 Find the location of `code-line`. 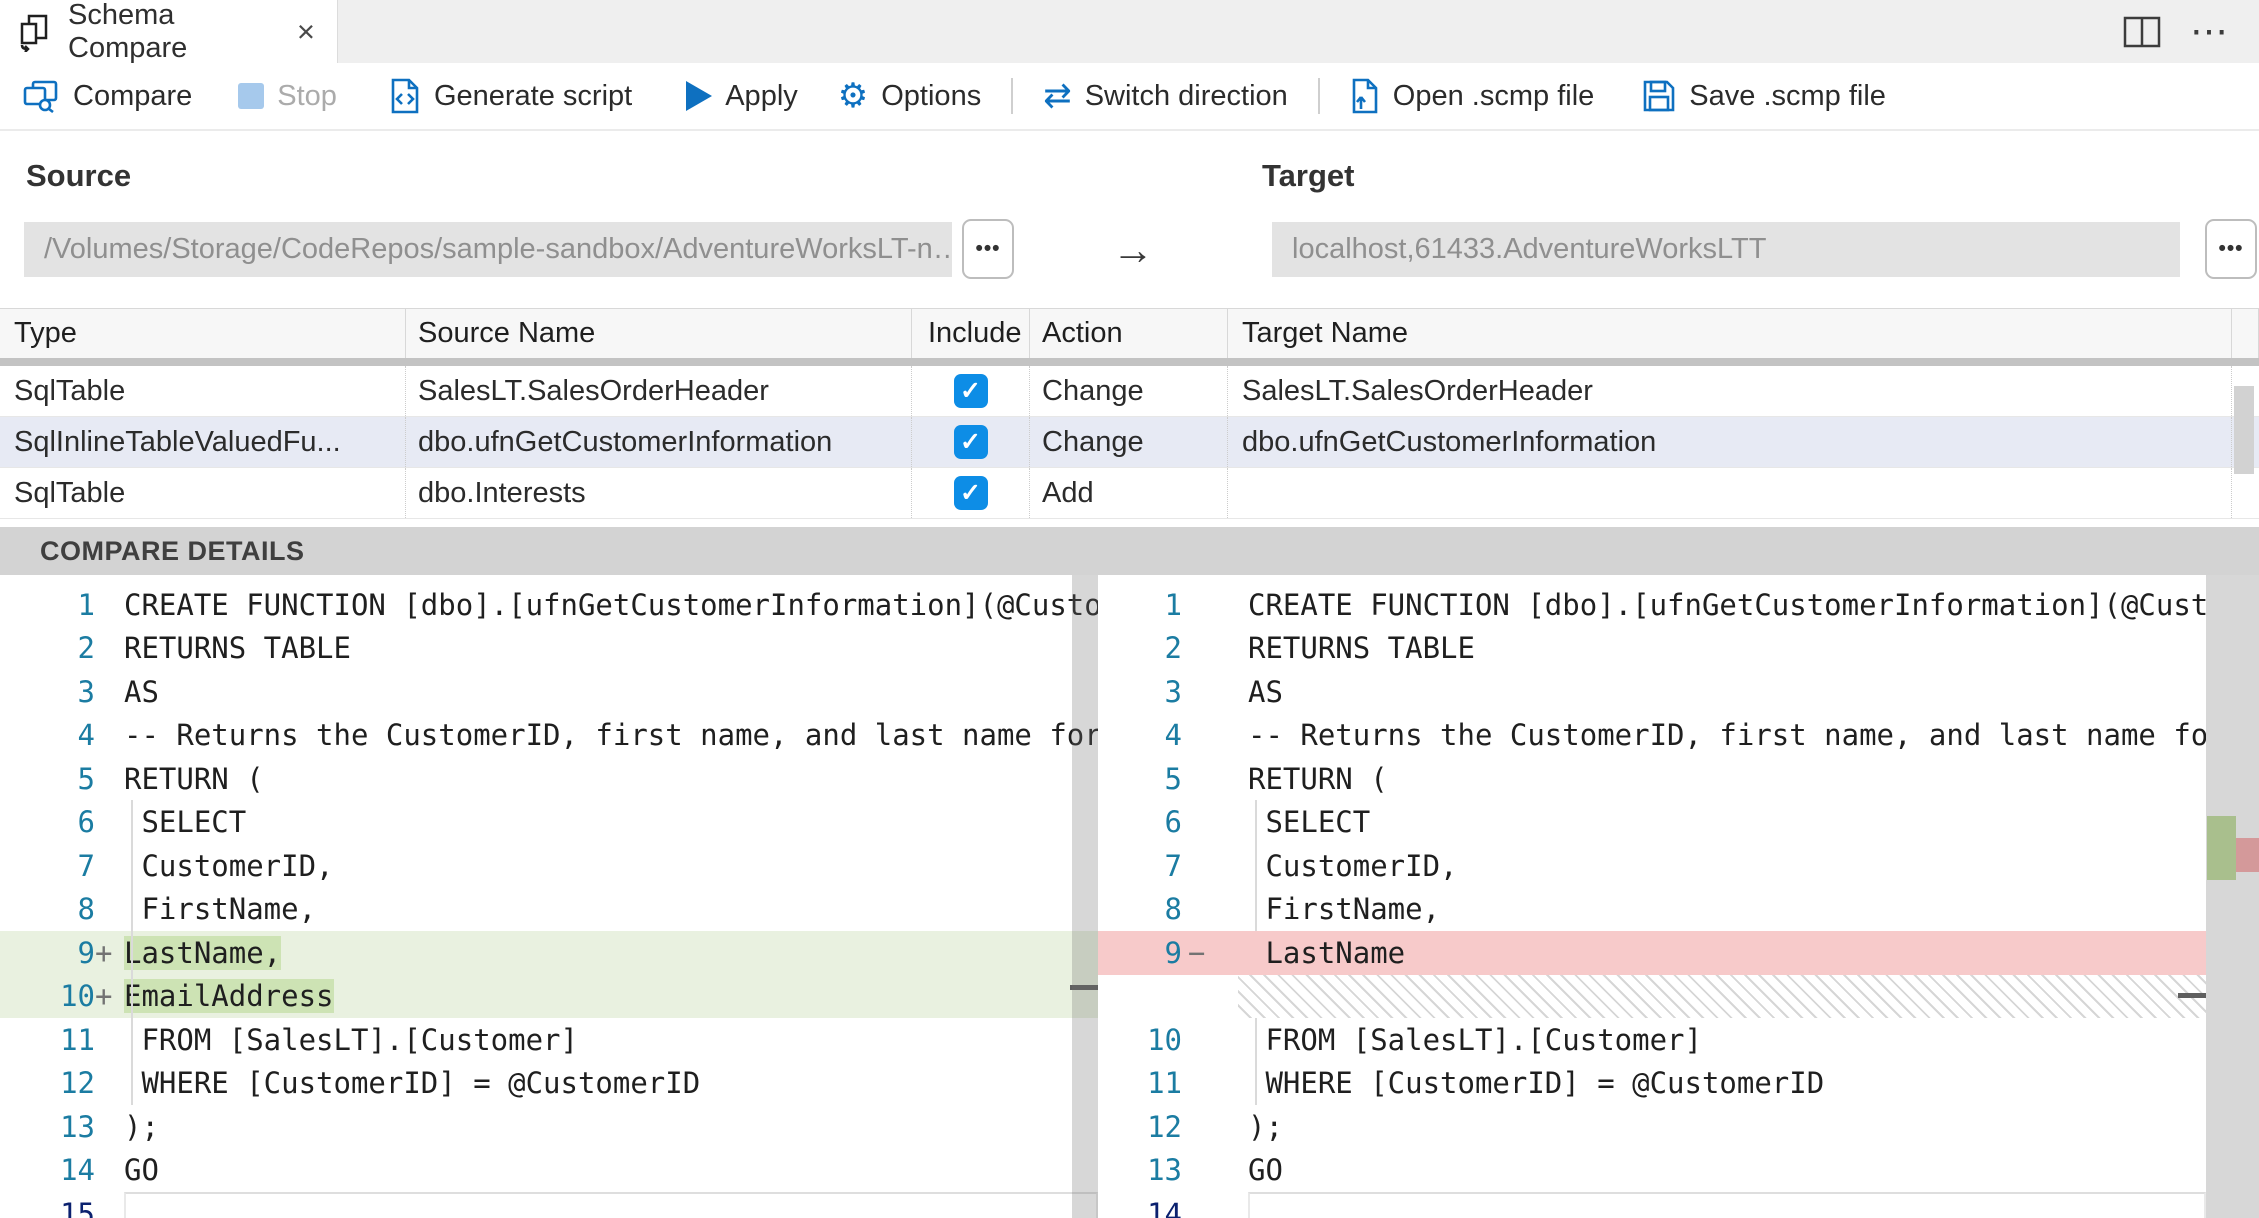

code-line is located at coordinates (1652, 996).